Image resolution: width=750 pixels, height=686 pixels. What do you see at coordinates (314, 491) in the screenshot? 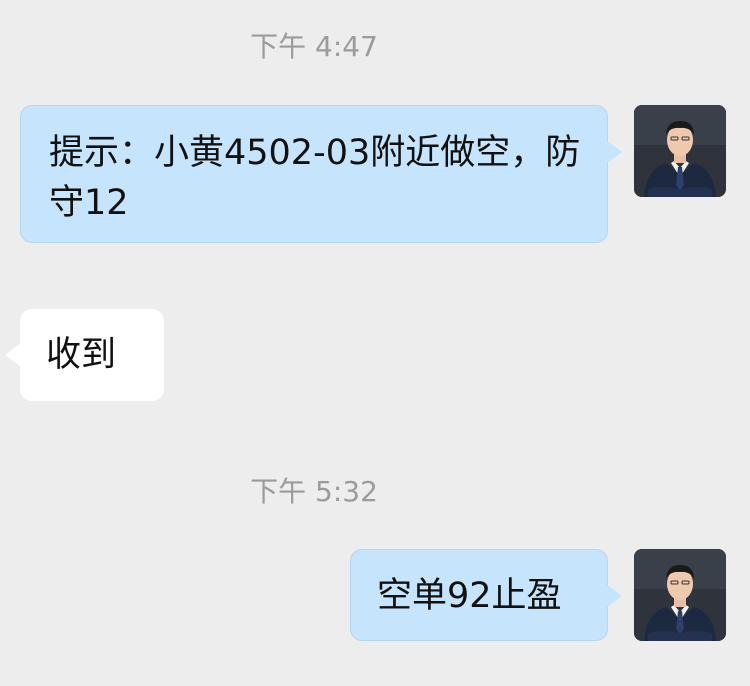
I see `timestamp: 下午 5:32` at bounding box center [314, 491].